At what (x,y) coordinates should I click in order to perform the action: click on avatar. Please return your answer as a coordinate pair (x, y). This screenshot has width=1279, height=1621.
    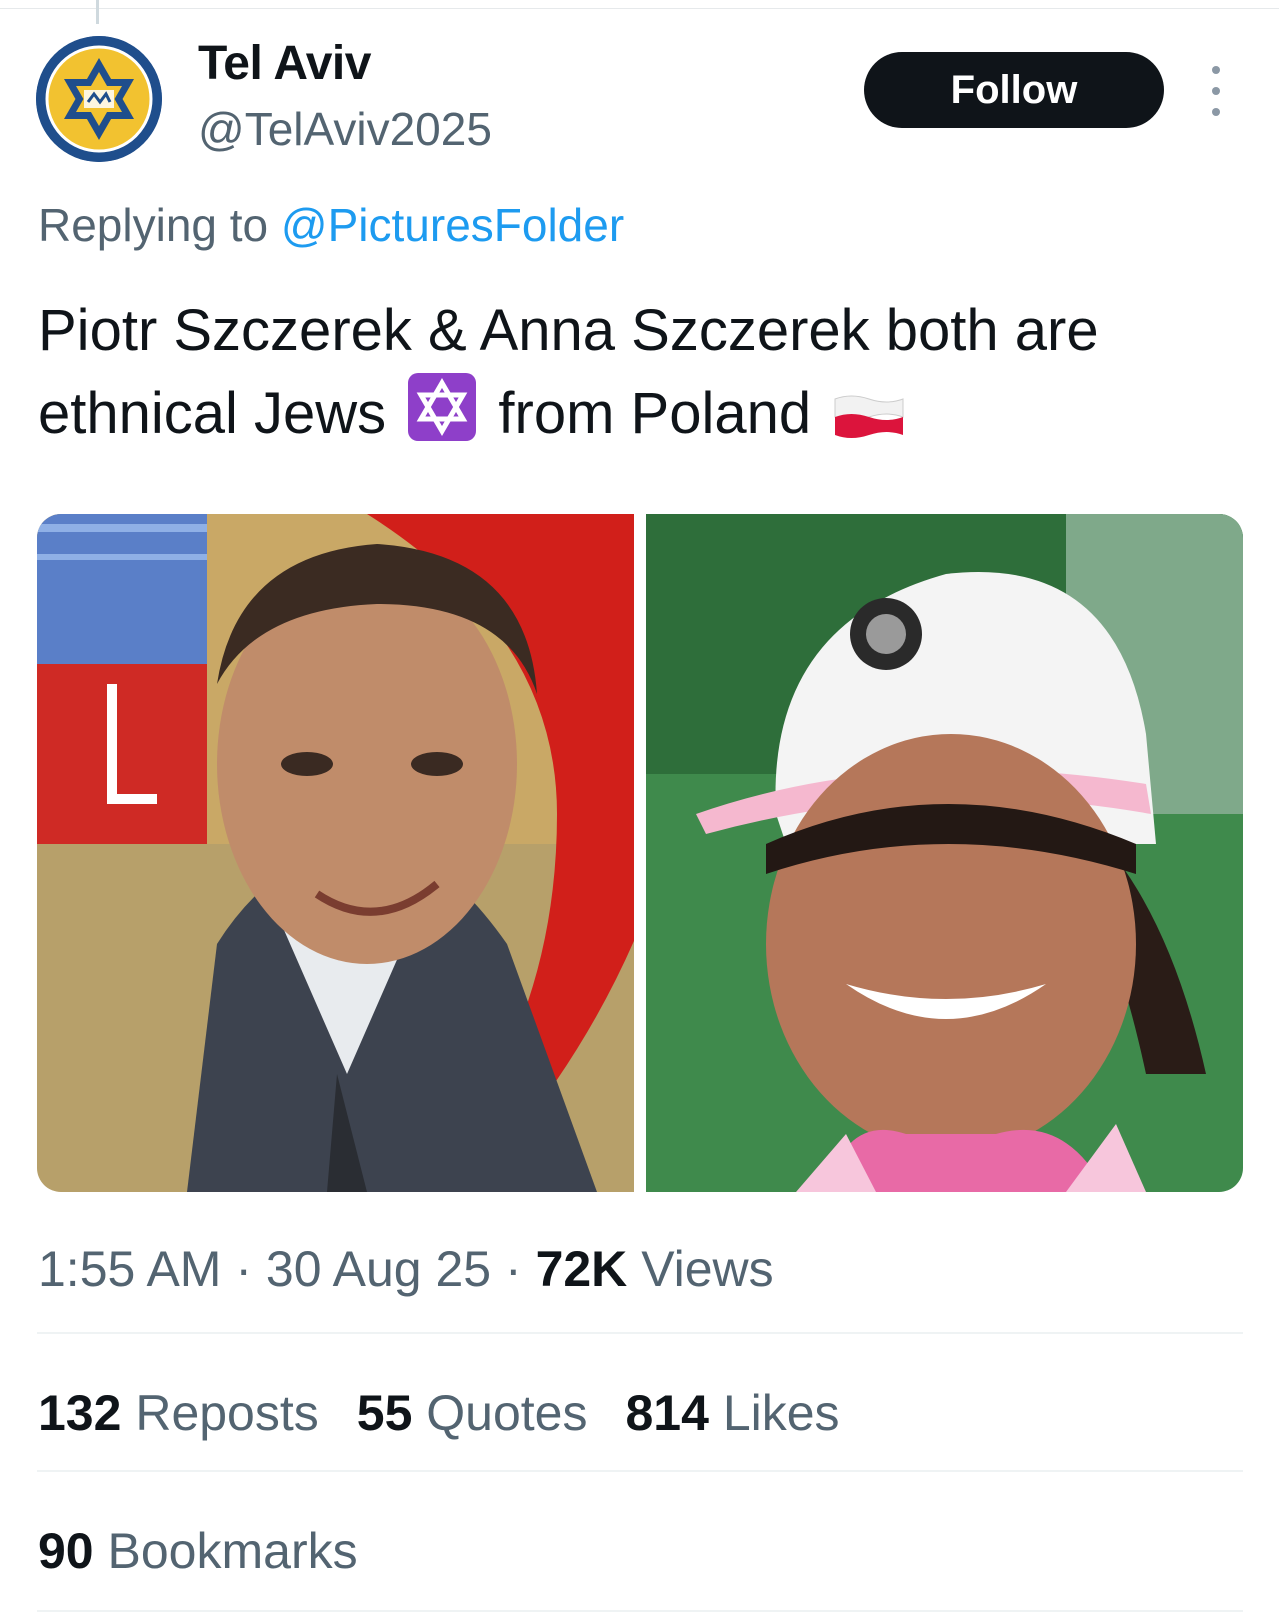
    Looking at the image, I should click on (99, 99).